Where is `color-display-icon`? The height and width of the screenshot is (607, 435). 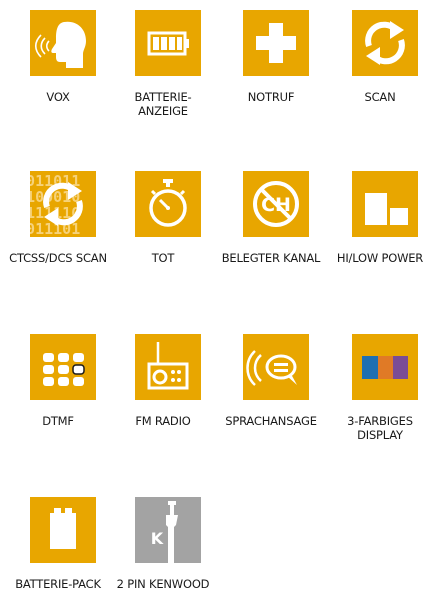
color-display-icon is located at coordinates (385, 367).